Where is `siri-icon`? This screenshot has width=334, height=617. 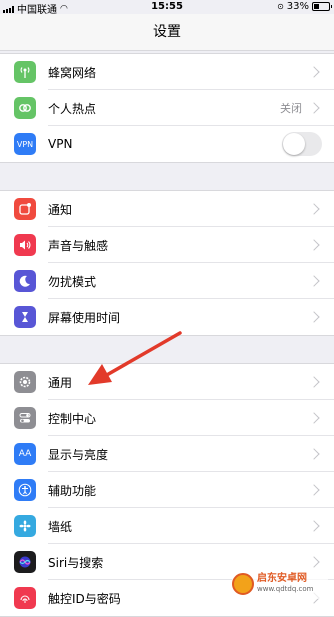
siri-icon is located at coordinates (25, 562).